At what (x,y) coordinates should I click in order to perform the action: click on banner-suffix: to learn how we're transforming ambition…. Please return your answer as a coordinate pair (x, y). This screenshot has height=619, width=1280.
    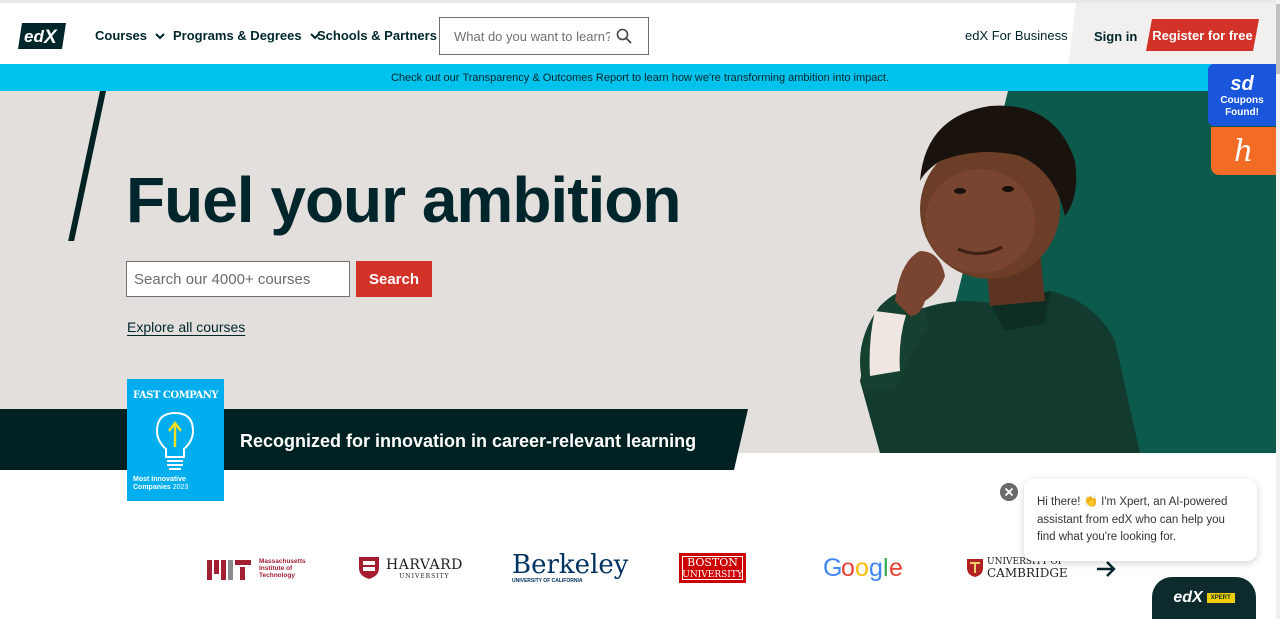
    Looking at the image, I should click on (760, 77).